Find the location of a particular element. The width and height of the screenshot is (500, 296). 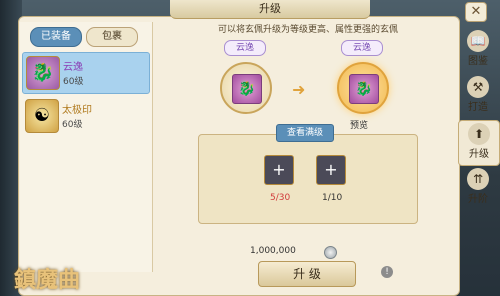

window-title: 升级 is located at coordinates (270, 9).